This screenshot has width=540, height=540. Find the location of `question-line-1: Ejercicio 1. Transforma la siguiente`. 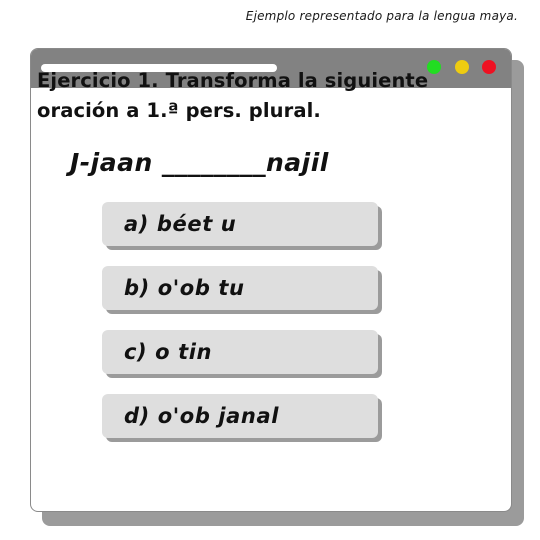

question-line-1: Ejercicio 1. Transforma la siguiente is located at coordinates (233, 80).